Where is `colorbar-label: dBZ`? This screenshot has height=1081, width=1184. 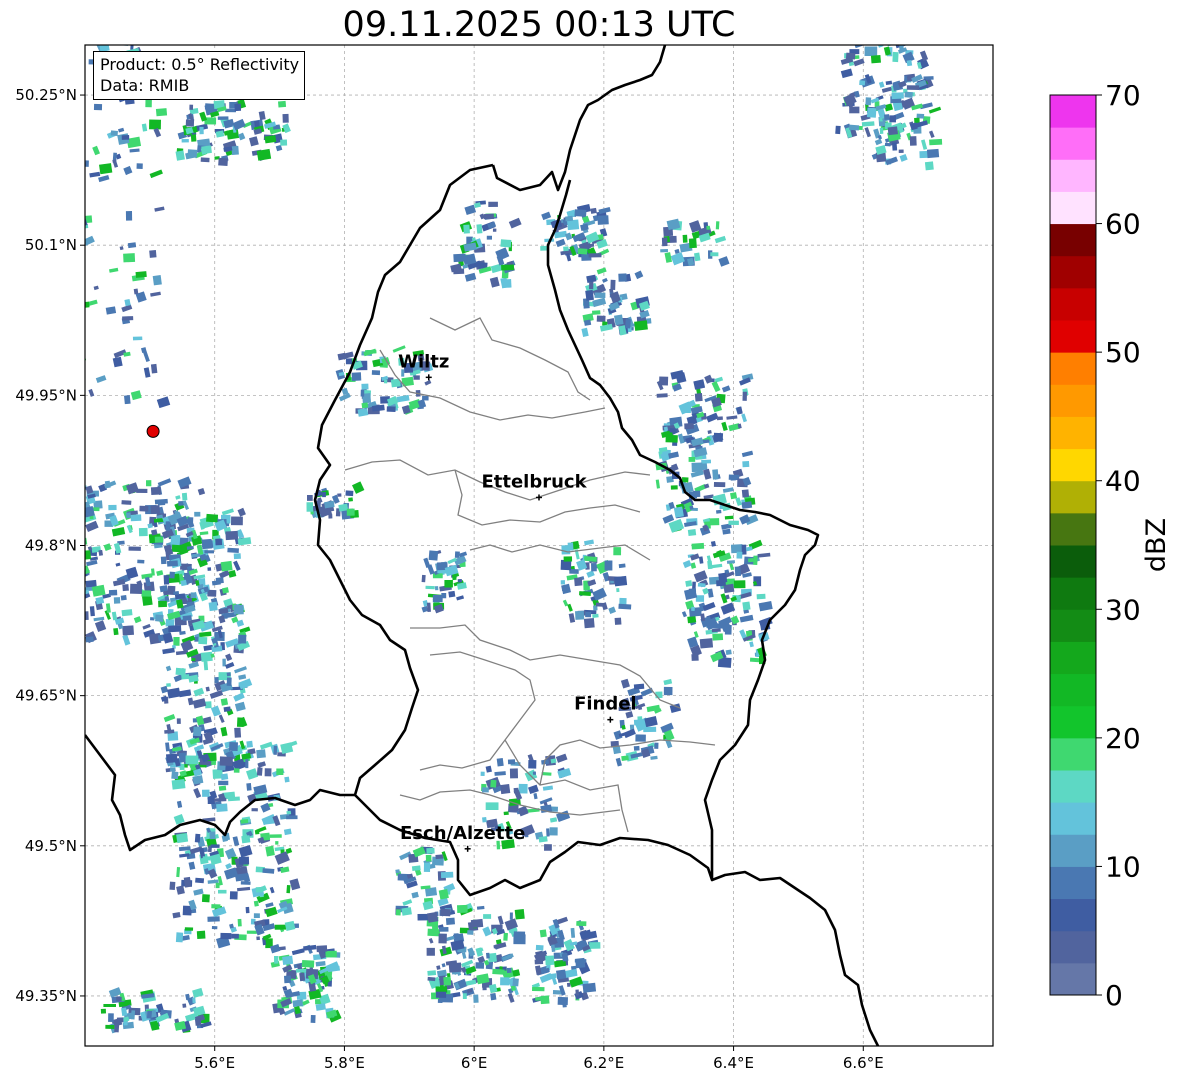 colorbar-label: dBZ is located at coordinates (1156, 545).